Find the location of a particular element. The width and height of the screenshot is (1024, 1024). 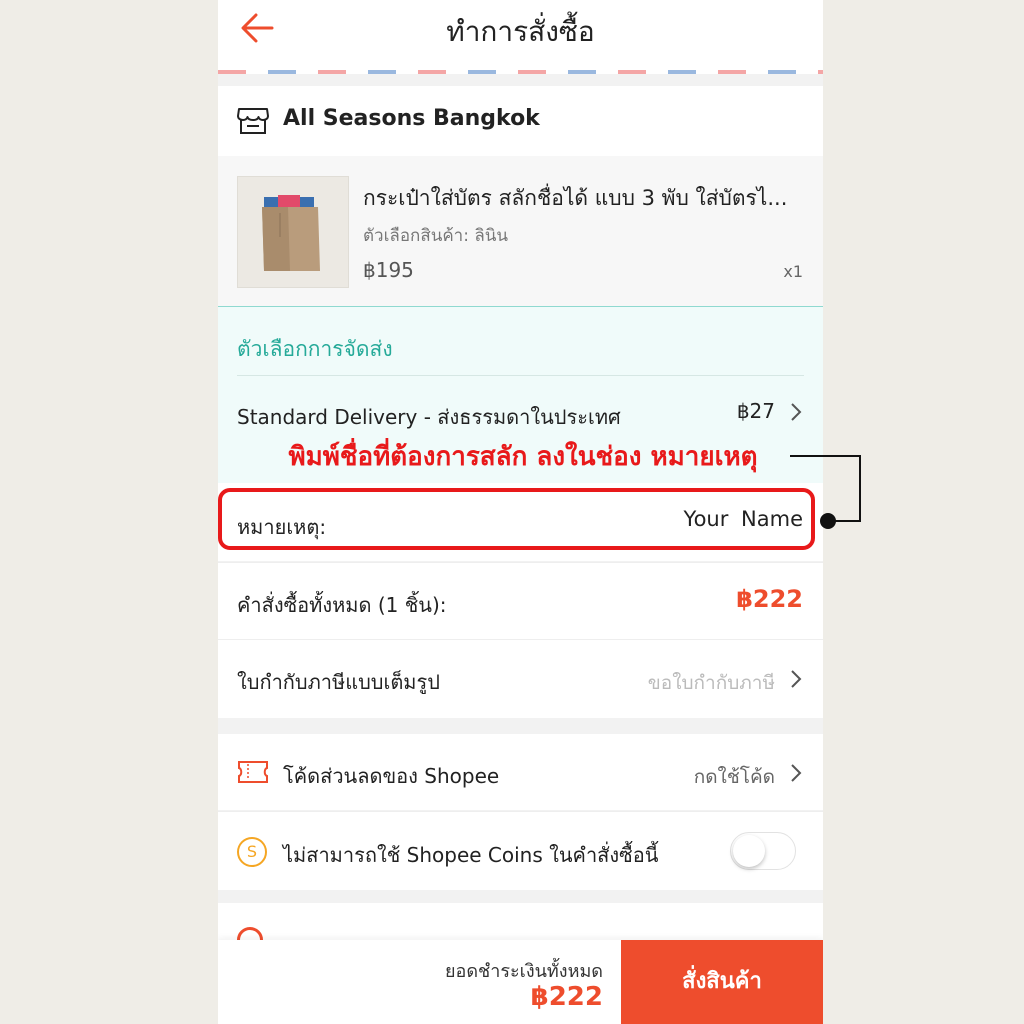

voucher-label: โค้ดส่วนลดของ Shopee is located at coordinates (391, 776).